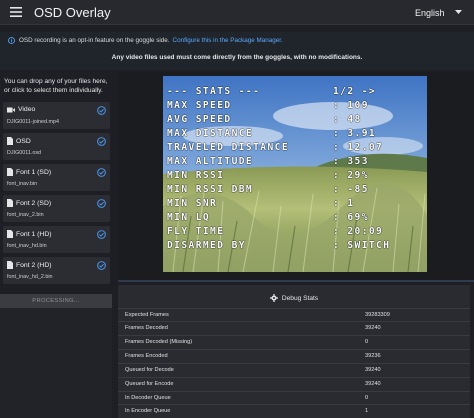 The image size is (474, 418). What do you see at coordinates (189, 217) in the screenshot?
I see `osd-row-label: MIN LQ` at bounding box center [189, 217].